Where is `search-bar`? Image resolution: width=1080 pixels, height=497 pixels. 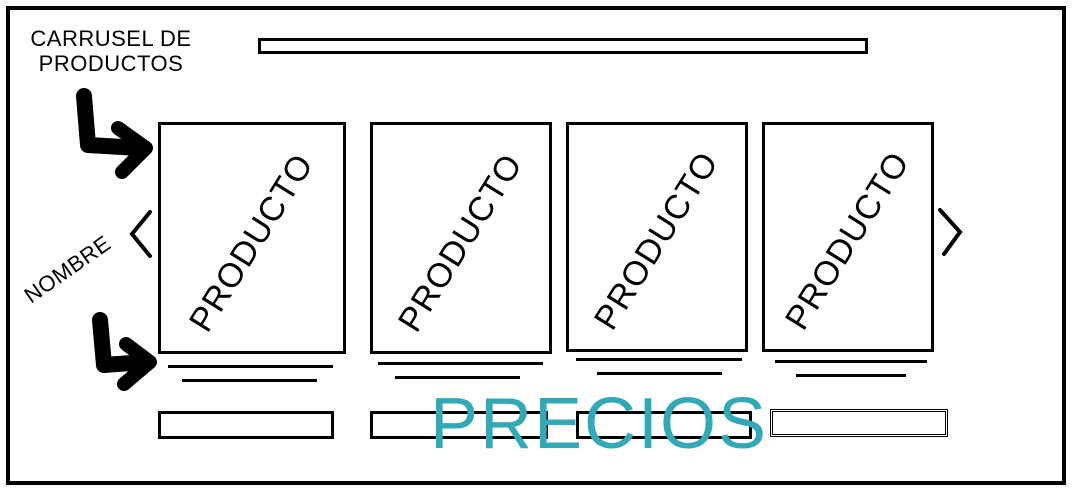 search-bar is located at coordinates (563, 46).